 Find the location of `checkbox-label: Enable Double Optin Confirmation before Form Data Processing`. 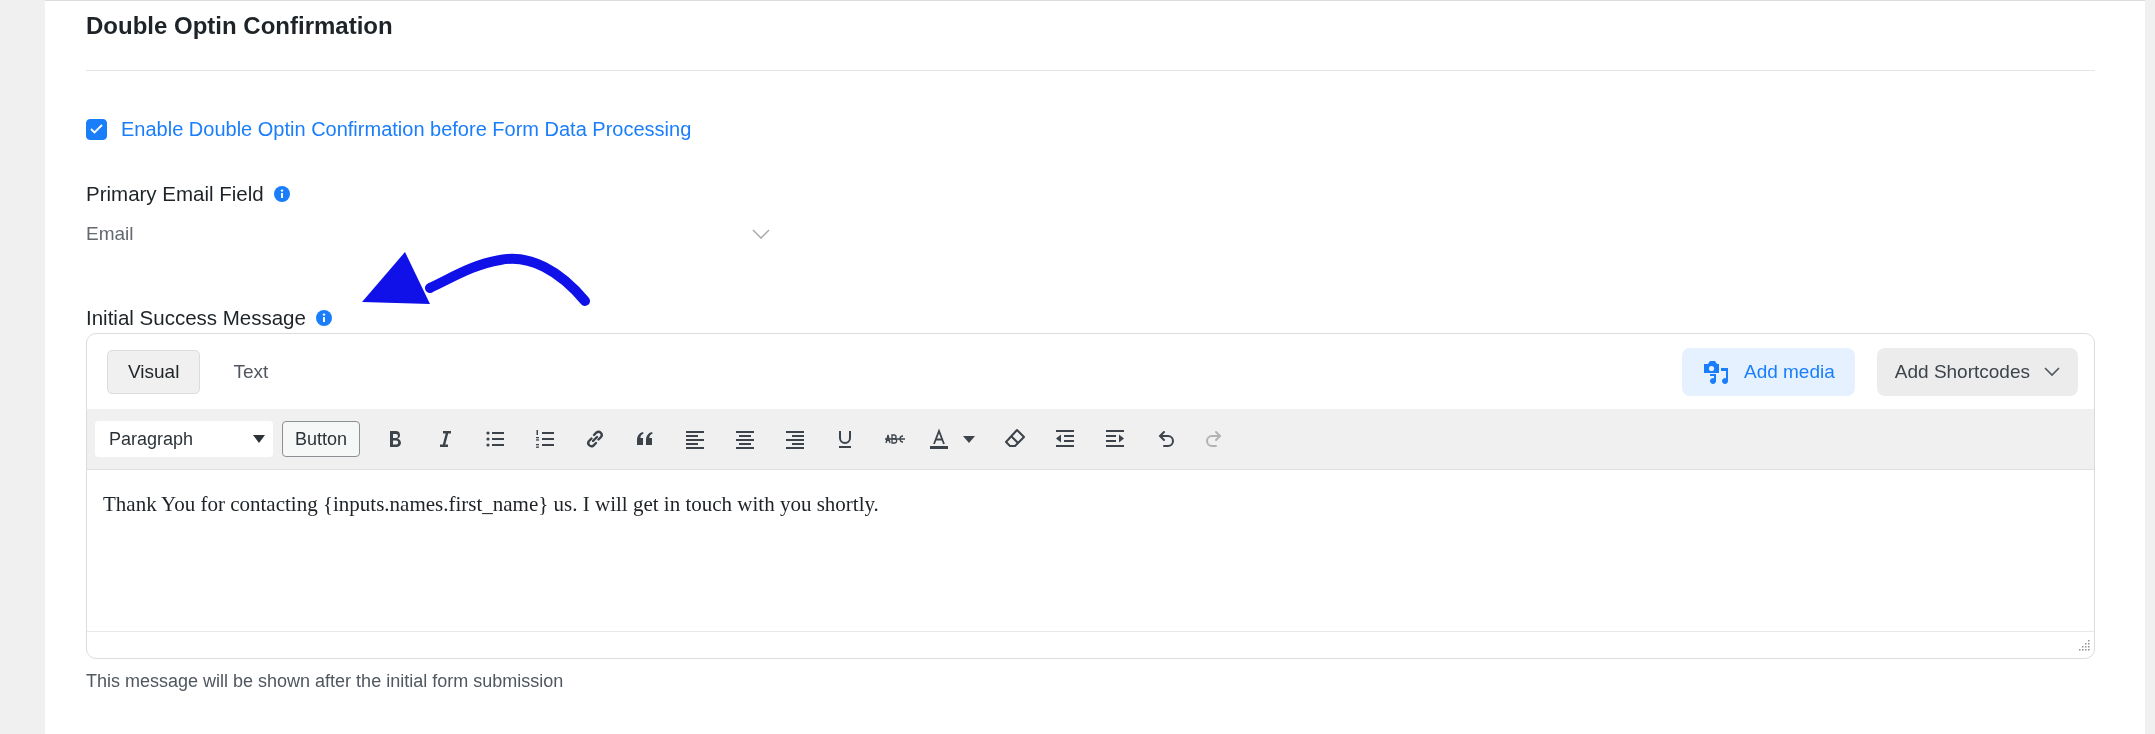

checkbox-label: Enable Double Optin Confirmation before Form Data Processing is located at coordinates (406, 129).